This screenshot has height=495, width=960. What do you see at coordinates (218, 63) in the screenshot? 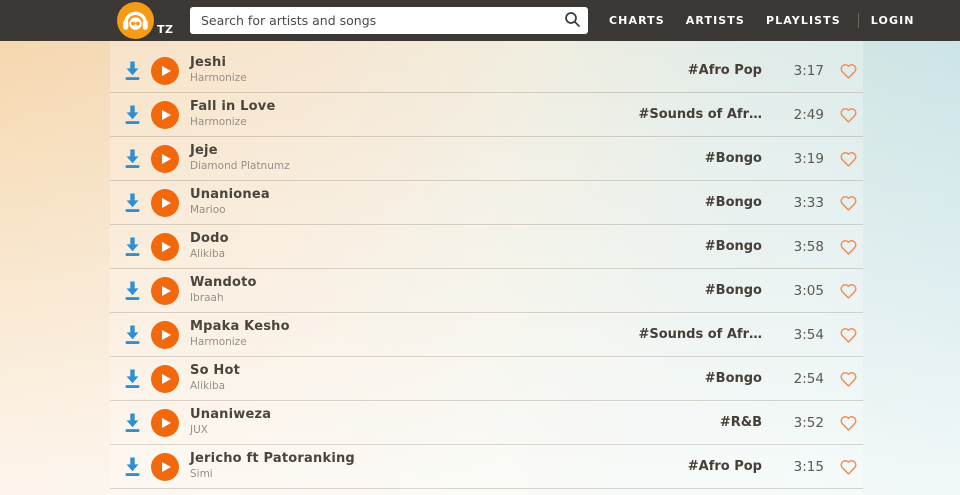
I see `song-title: Jeshi` at bounding box center [218, 63].